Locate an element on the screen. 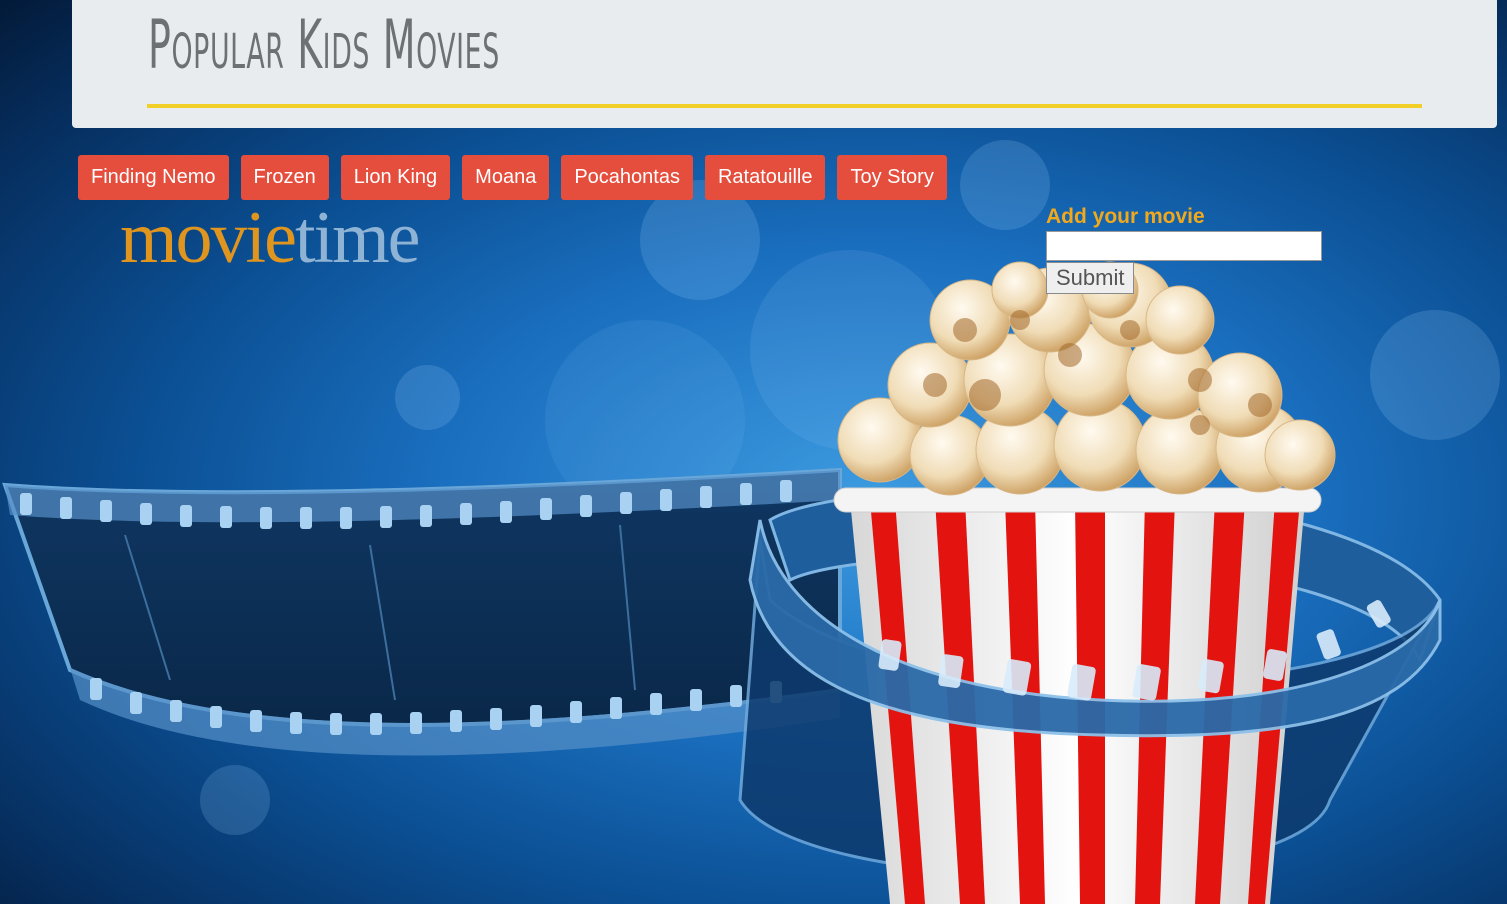 This screenshot has height=904, width=1507. popcorn-kernels is located at coordinates (1086, 378).